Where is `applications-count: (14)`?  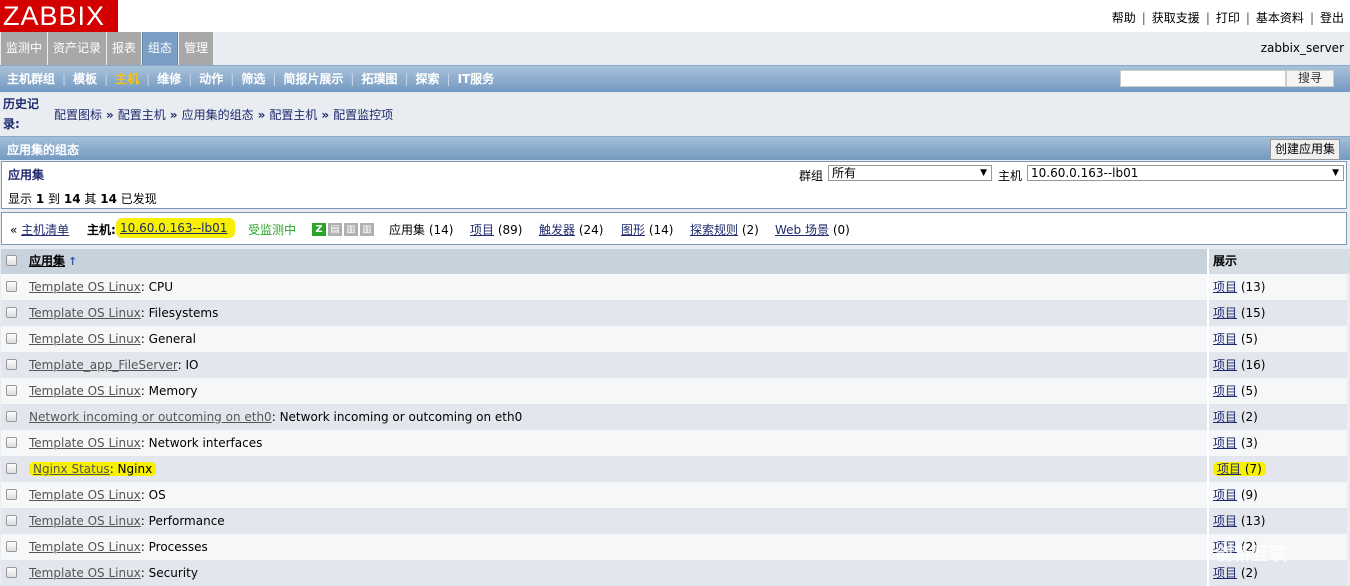 applications-count: (14) is located at coordinates (441, 230).